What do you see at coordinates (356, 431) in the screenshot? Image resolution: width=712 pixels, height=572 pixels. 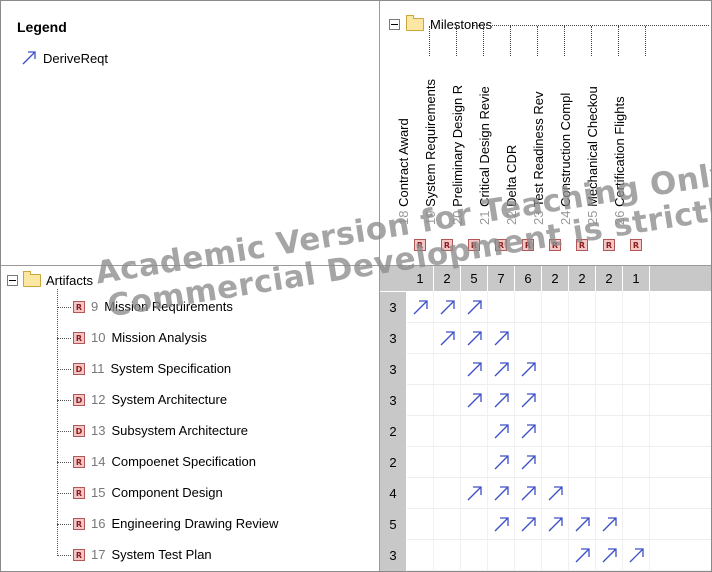 I see `artifact-row: D 13 Subsystem Architecture 2` at bounding box center [356, 431].